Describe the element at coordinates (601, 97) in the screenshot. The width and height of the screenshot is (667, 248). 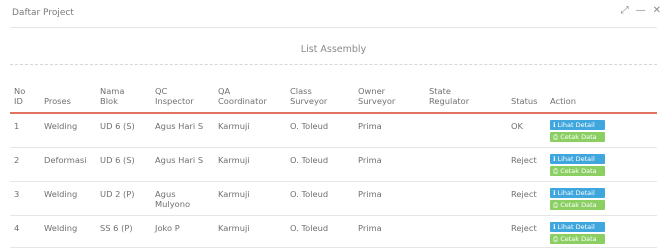
I see `col-header-action: Action` at that location.